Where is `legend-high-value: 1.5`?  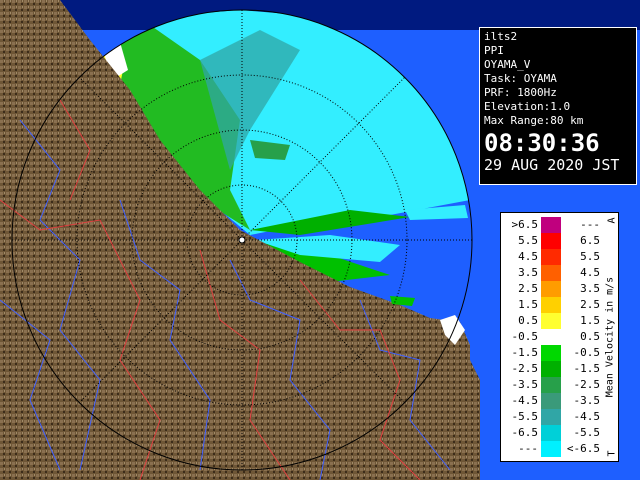
legend-high-value: 1.5 is located at coordinates (590, 320).